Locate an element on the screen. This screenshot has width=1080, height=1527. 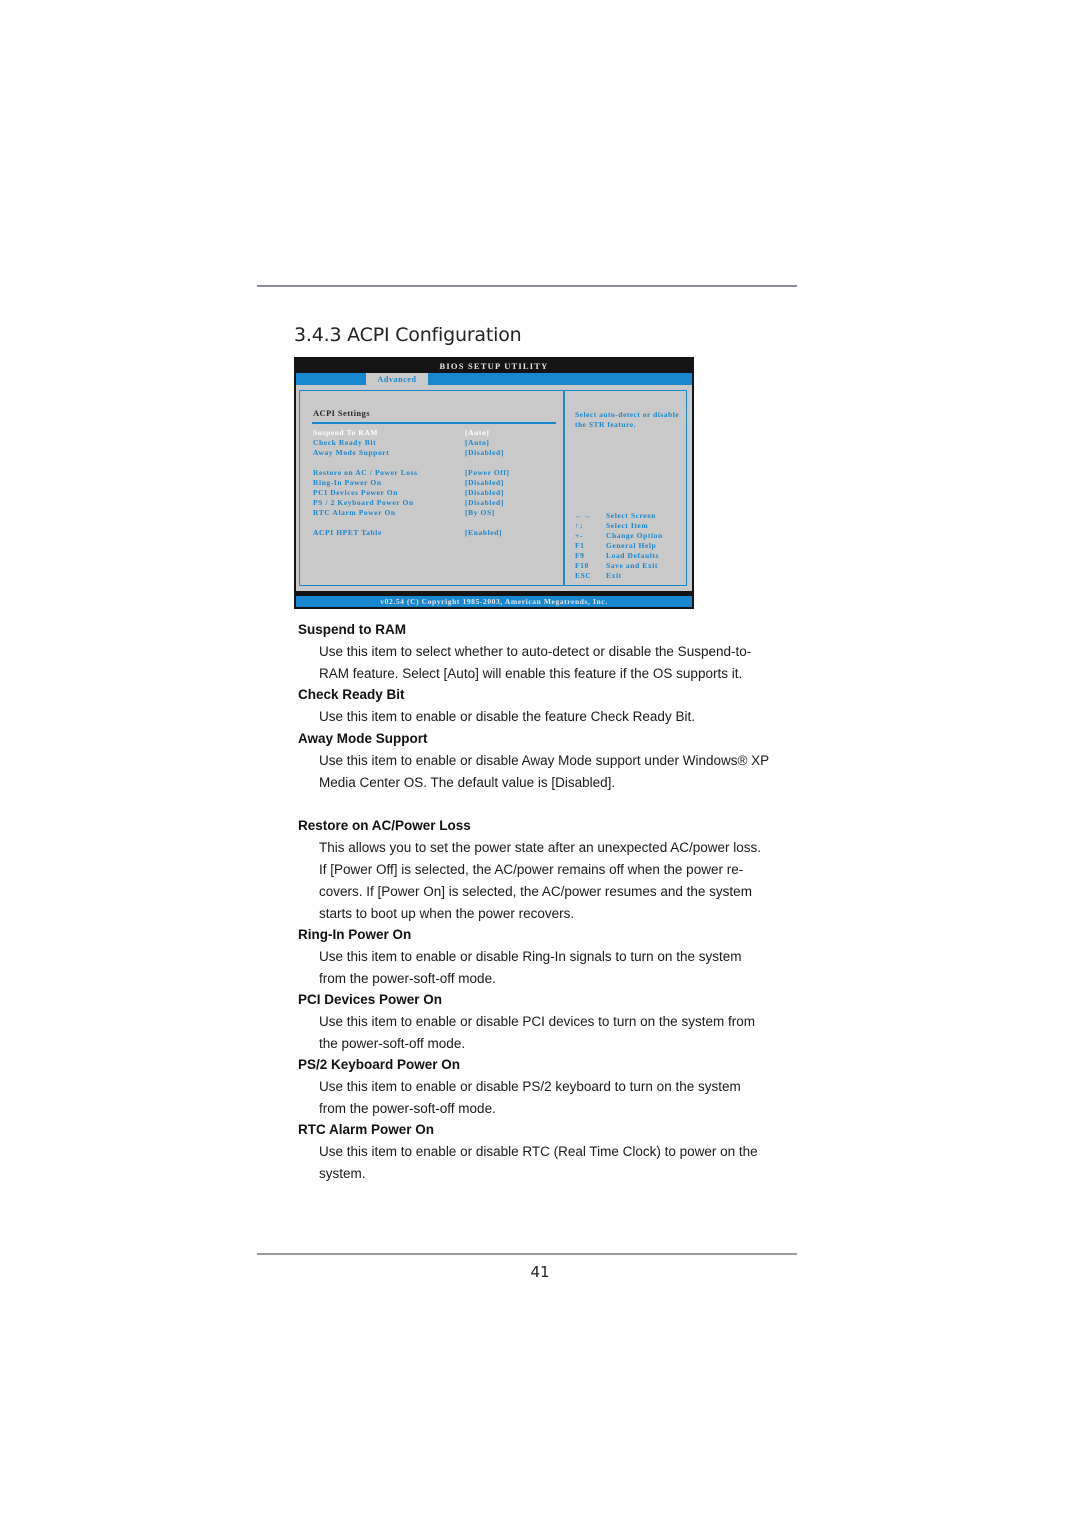
section-title: 3.4.3 ACPI Configuration is located at coordinates (408, 335).